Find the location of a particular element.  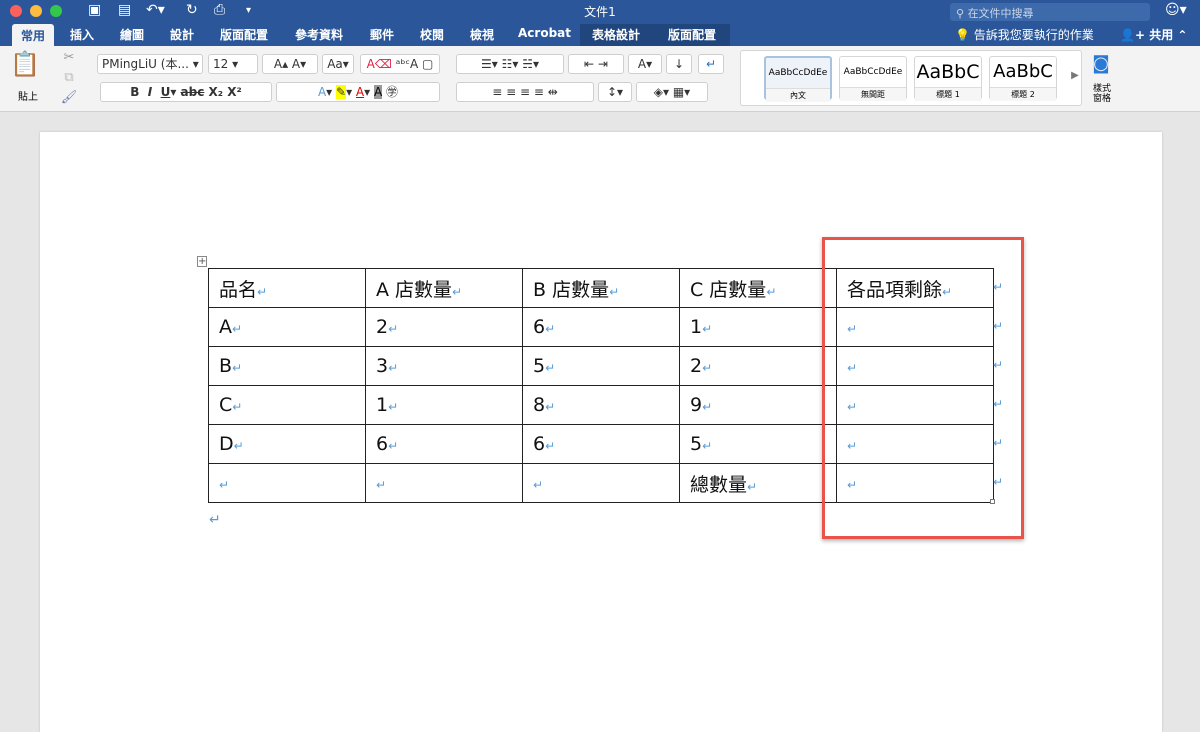

table-cell: C↵ is located at coordinates (287, 405).